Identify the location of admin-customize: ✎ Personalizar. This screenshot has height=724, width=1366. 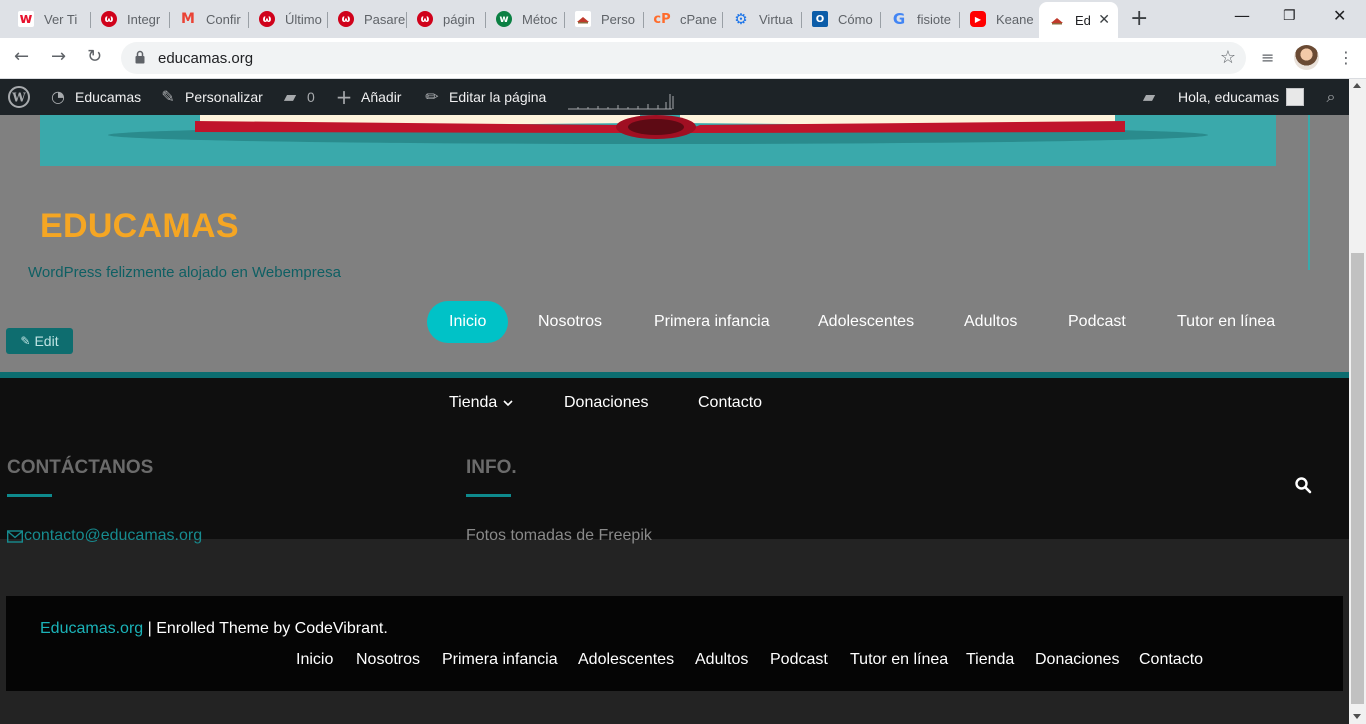
(210, 97).